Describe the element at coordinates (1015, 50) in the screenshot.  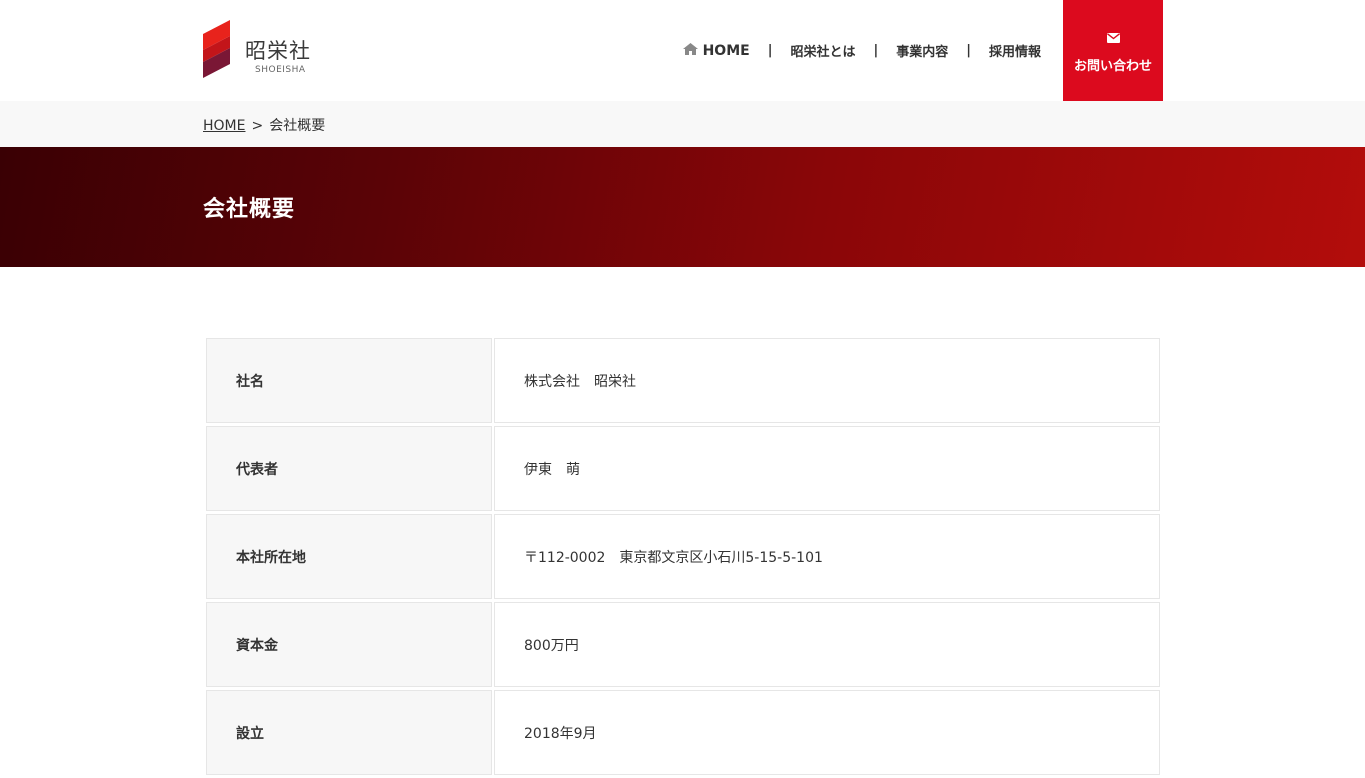
I see `nav-recruit: 採用情報` at that location.